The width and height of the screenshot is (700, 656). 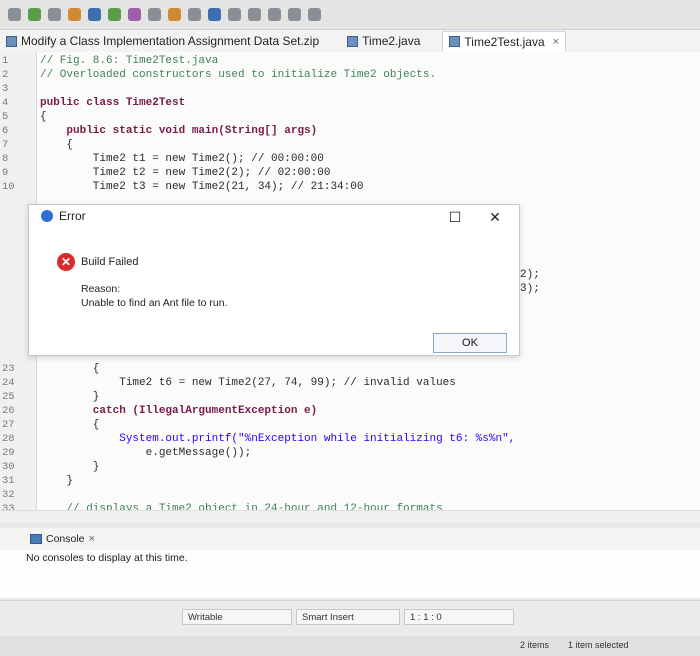 I want to click on debug-icon, so click(x=54, y=14).